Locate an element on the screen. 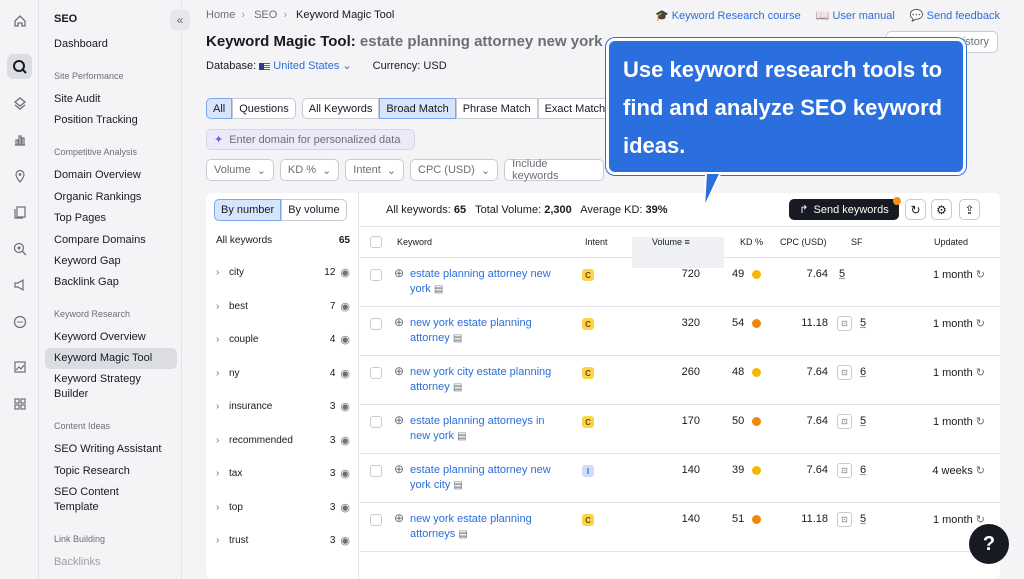  group-item: › recommended 3 ◉ is located at coordinates (283, 440).